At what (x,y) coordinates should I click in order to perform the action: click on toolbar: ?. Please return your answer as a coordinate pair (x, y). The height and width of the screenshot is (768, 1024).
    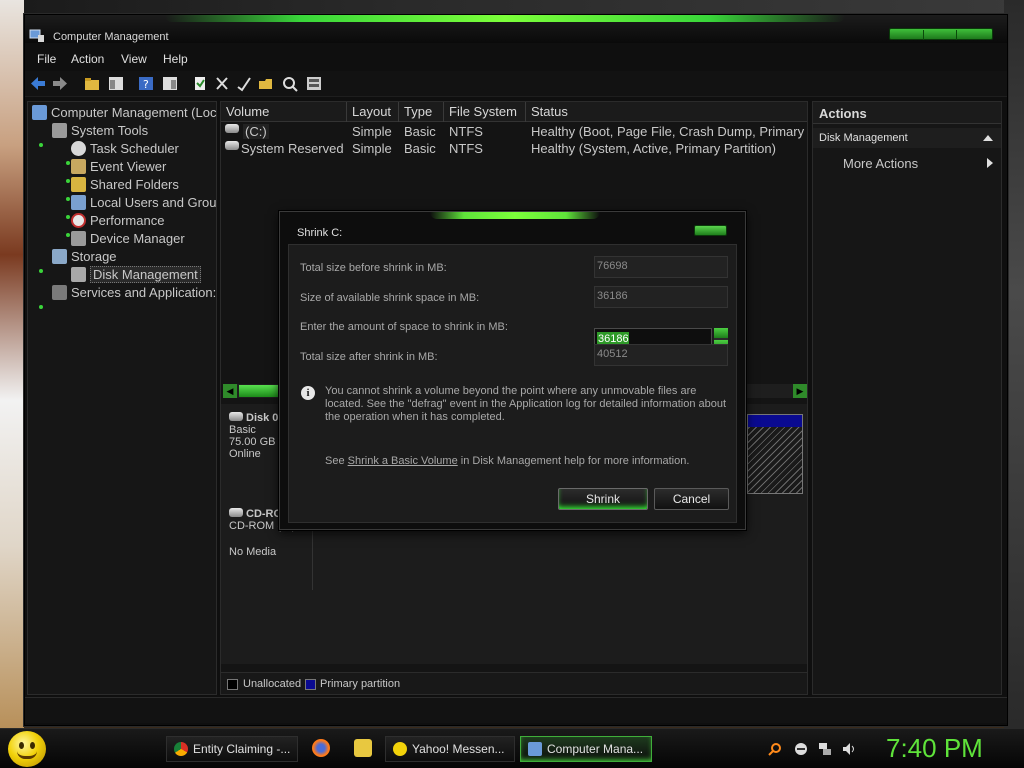
    Looking at the image, I should click on (516, 84).